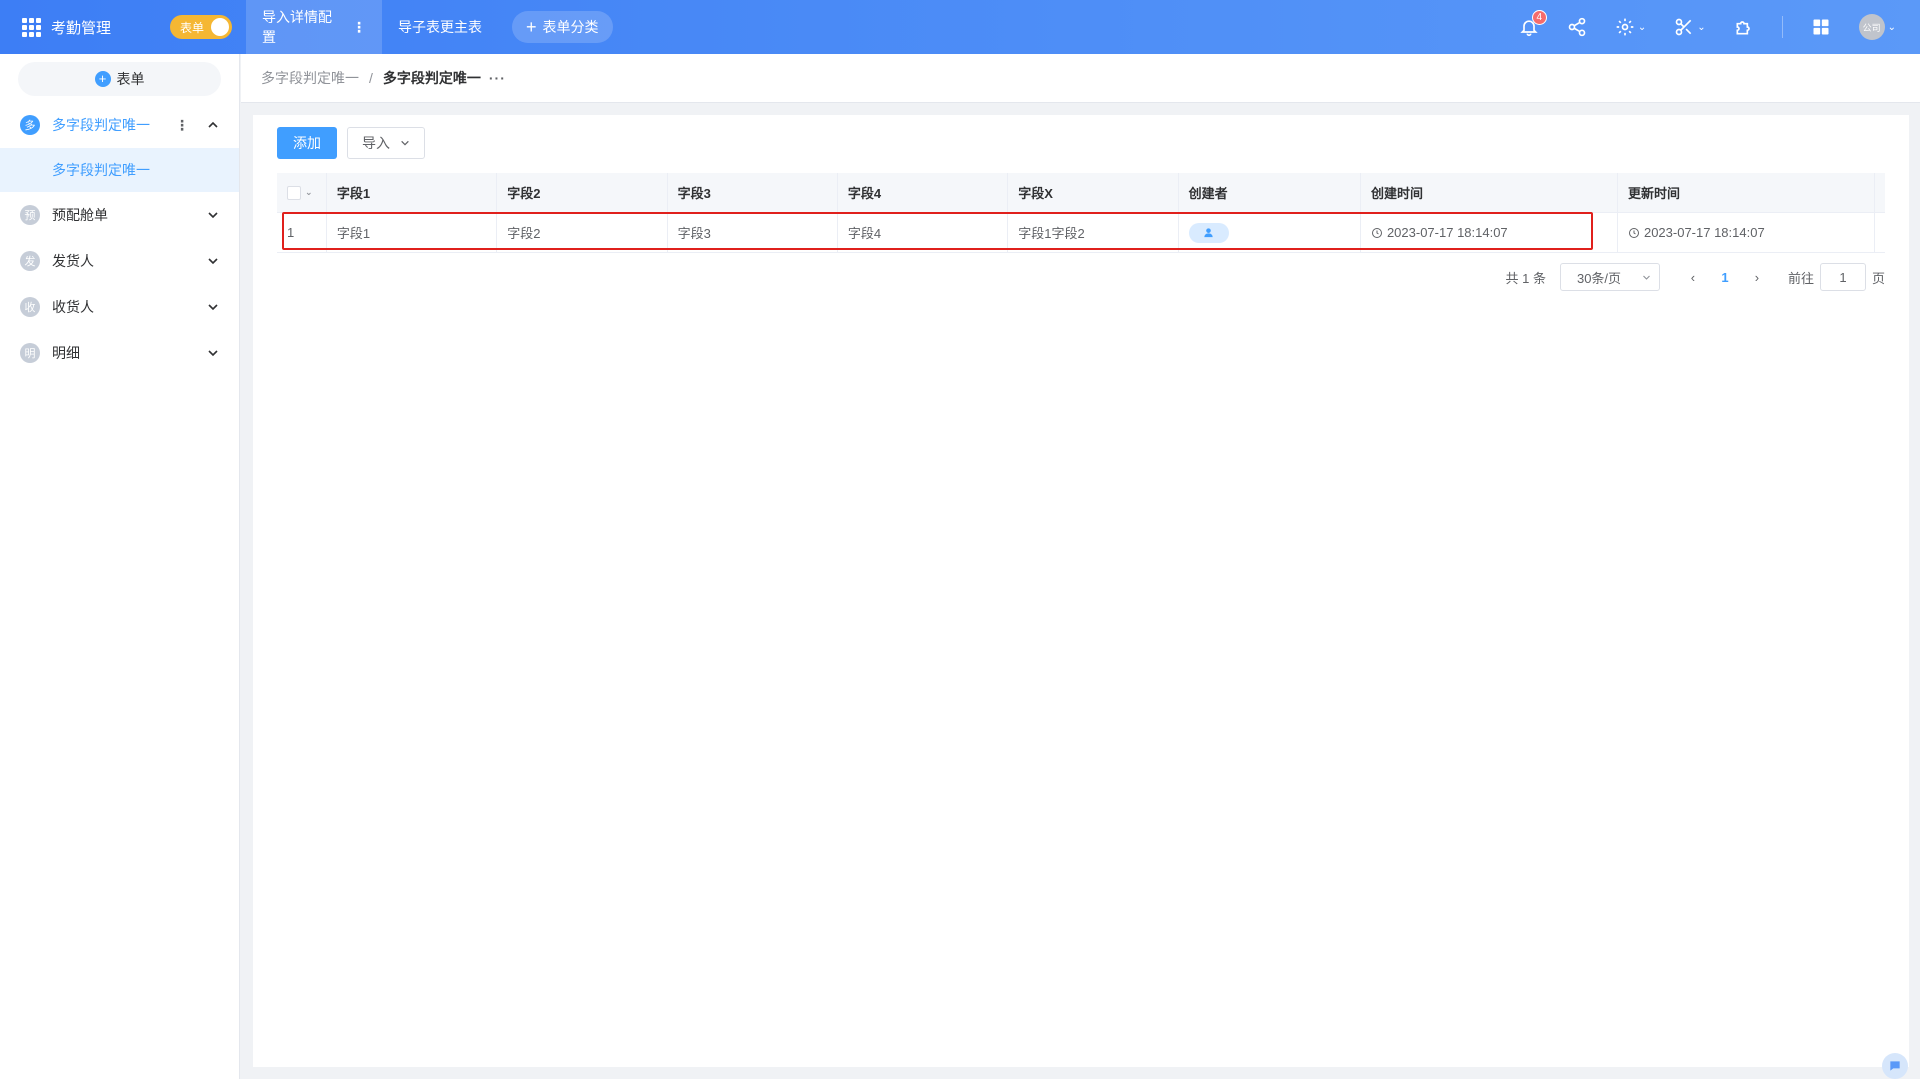 The image size is (1920, 1079). I want to click on tab-import-detail-config: 导入详情配置 ⋮, so click(314, 27).